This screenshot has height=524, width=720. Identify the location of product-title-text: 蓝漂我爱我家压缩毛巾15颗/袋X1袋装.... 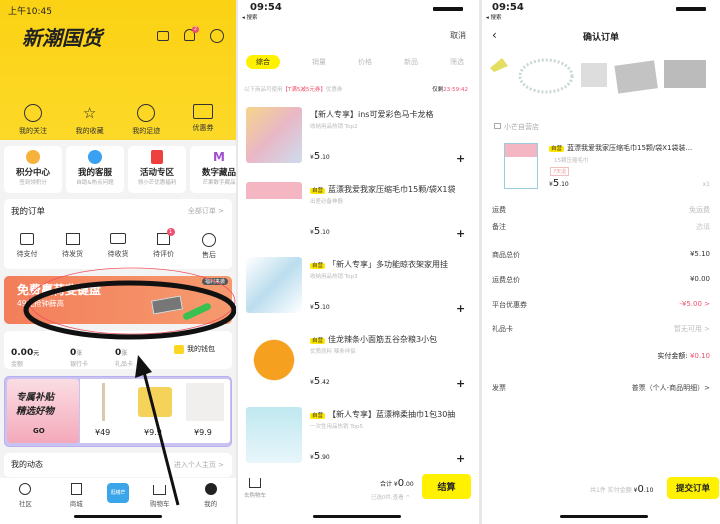
(630, 148).